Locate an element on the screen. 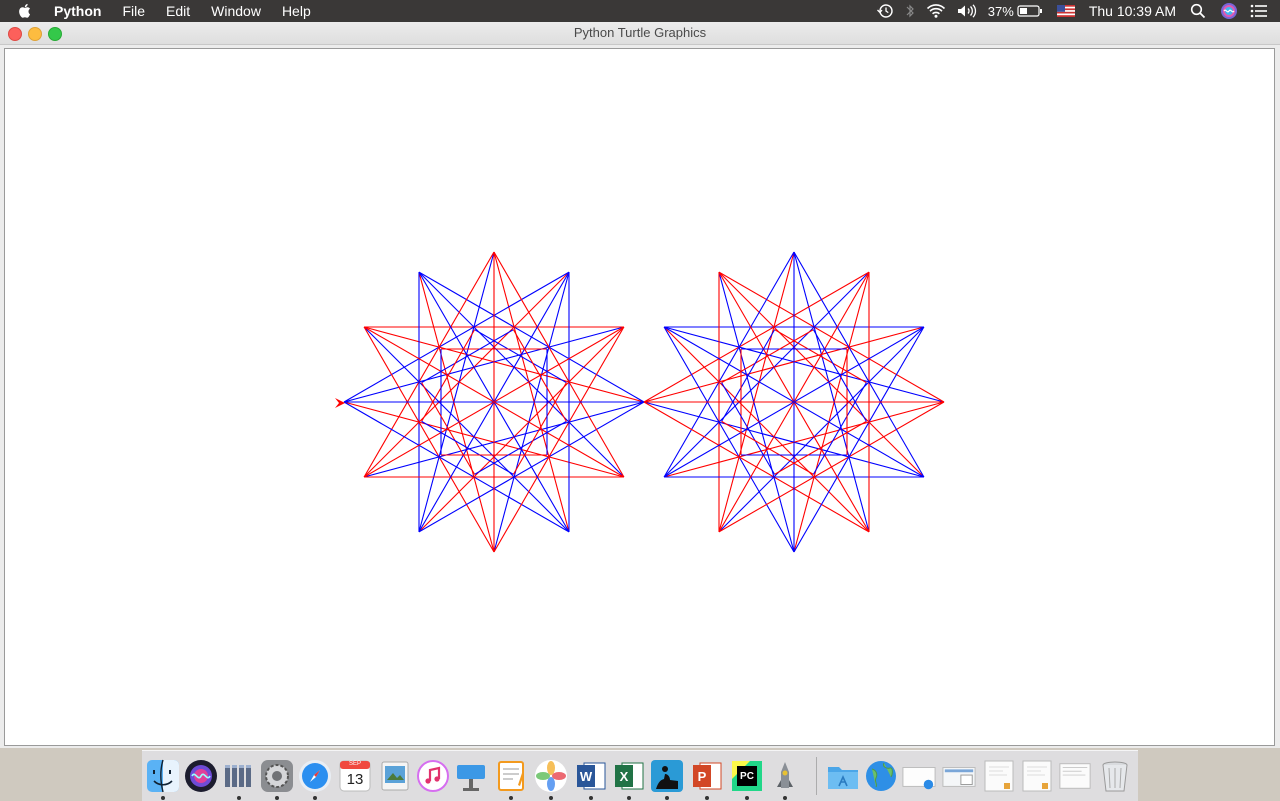 The width and height of the screenshot is (1280, 801). dock-photos-icon is located at coordinates (551, 779).